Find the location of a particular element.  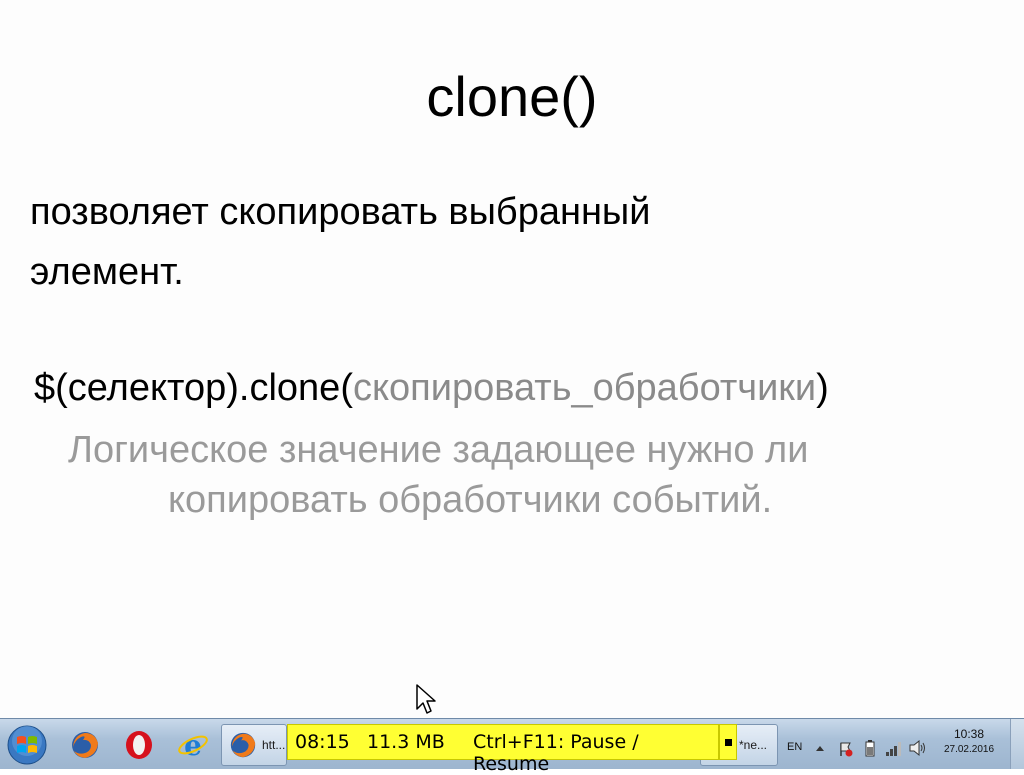

network-signal-icon is located at coordinates (894, 748).